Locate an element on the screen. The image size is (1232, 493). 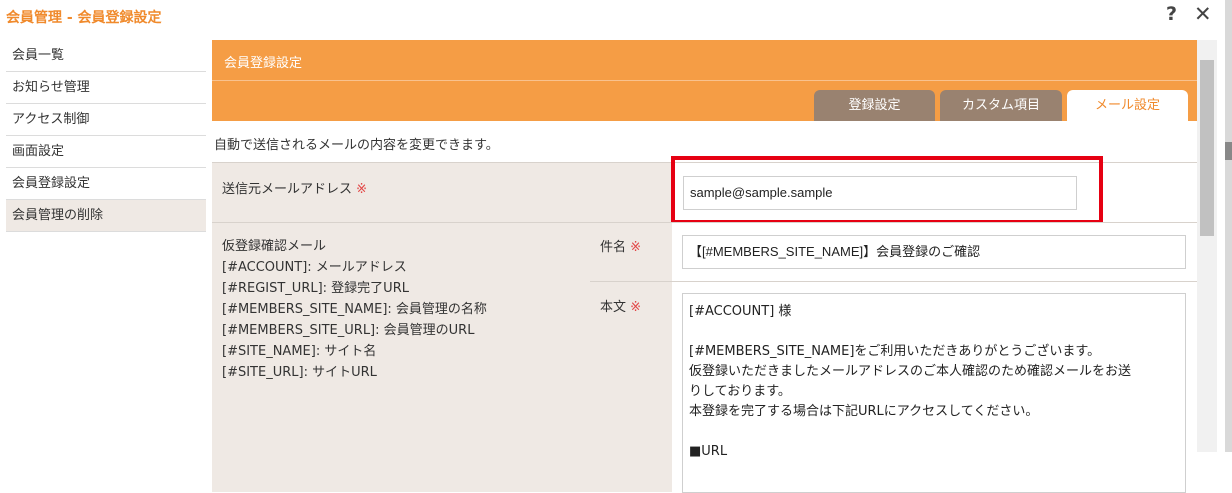
scrollbar is located at coordinates (1207, 246).